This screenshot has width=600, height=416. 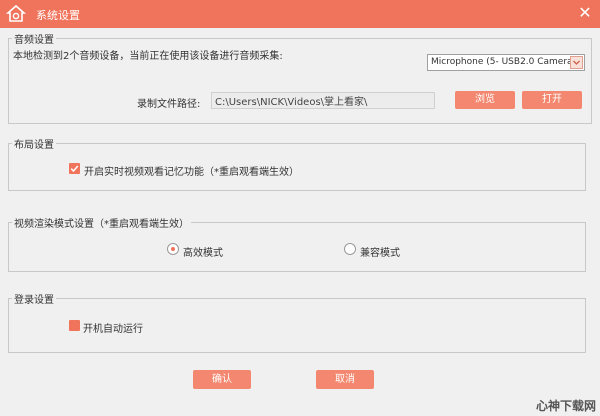 I want to click on audio-detected-text: 本地检测到2个音频设备，当前正在使用该设备进行音频采集:, so click(x=148, y=56).